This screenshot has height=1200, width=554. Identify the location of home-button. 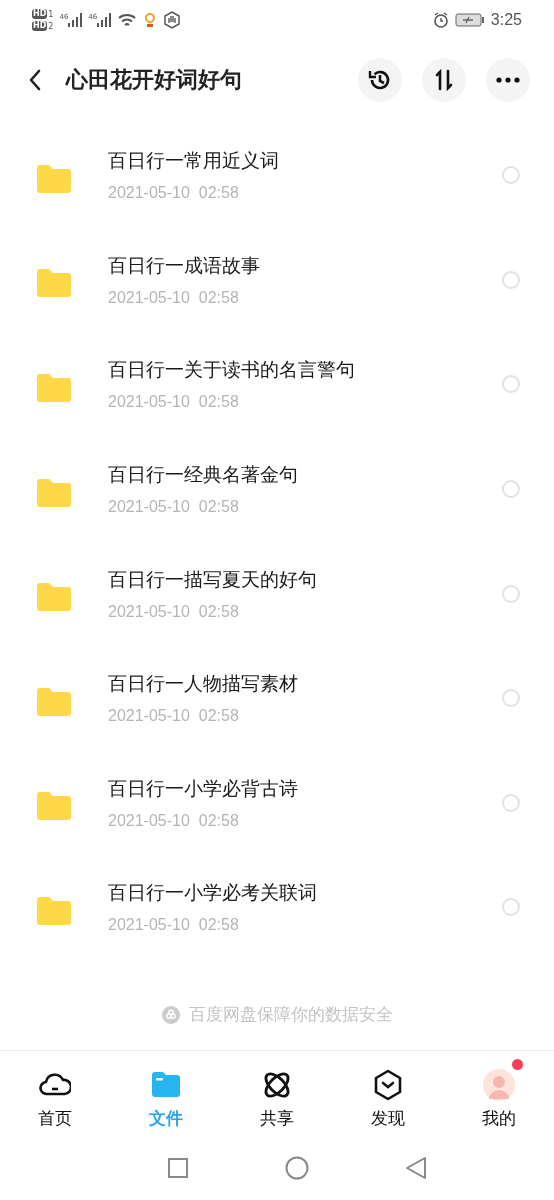
(297, 1167).